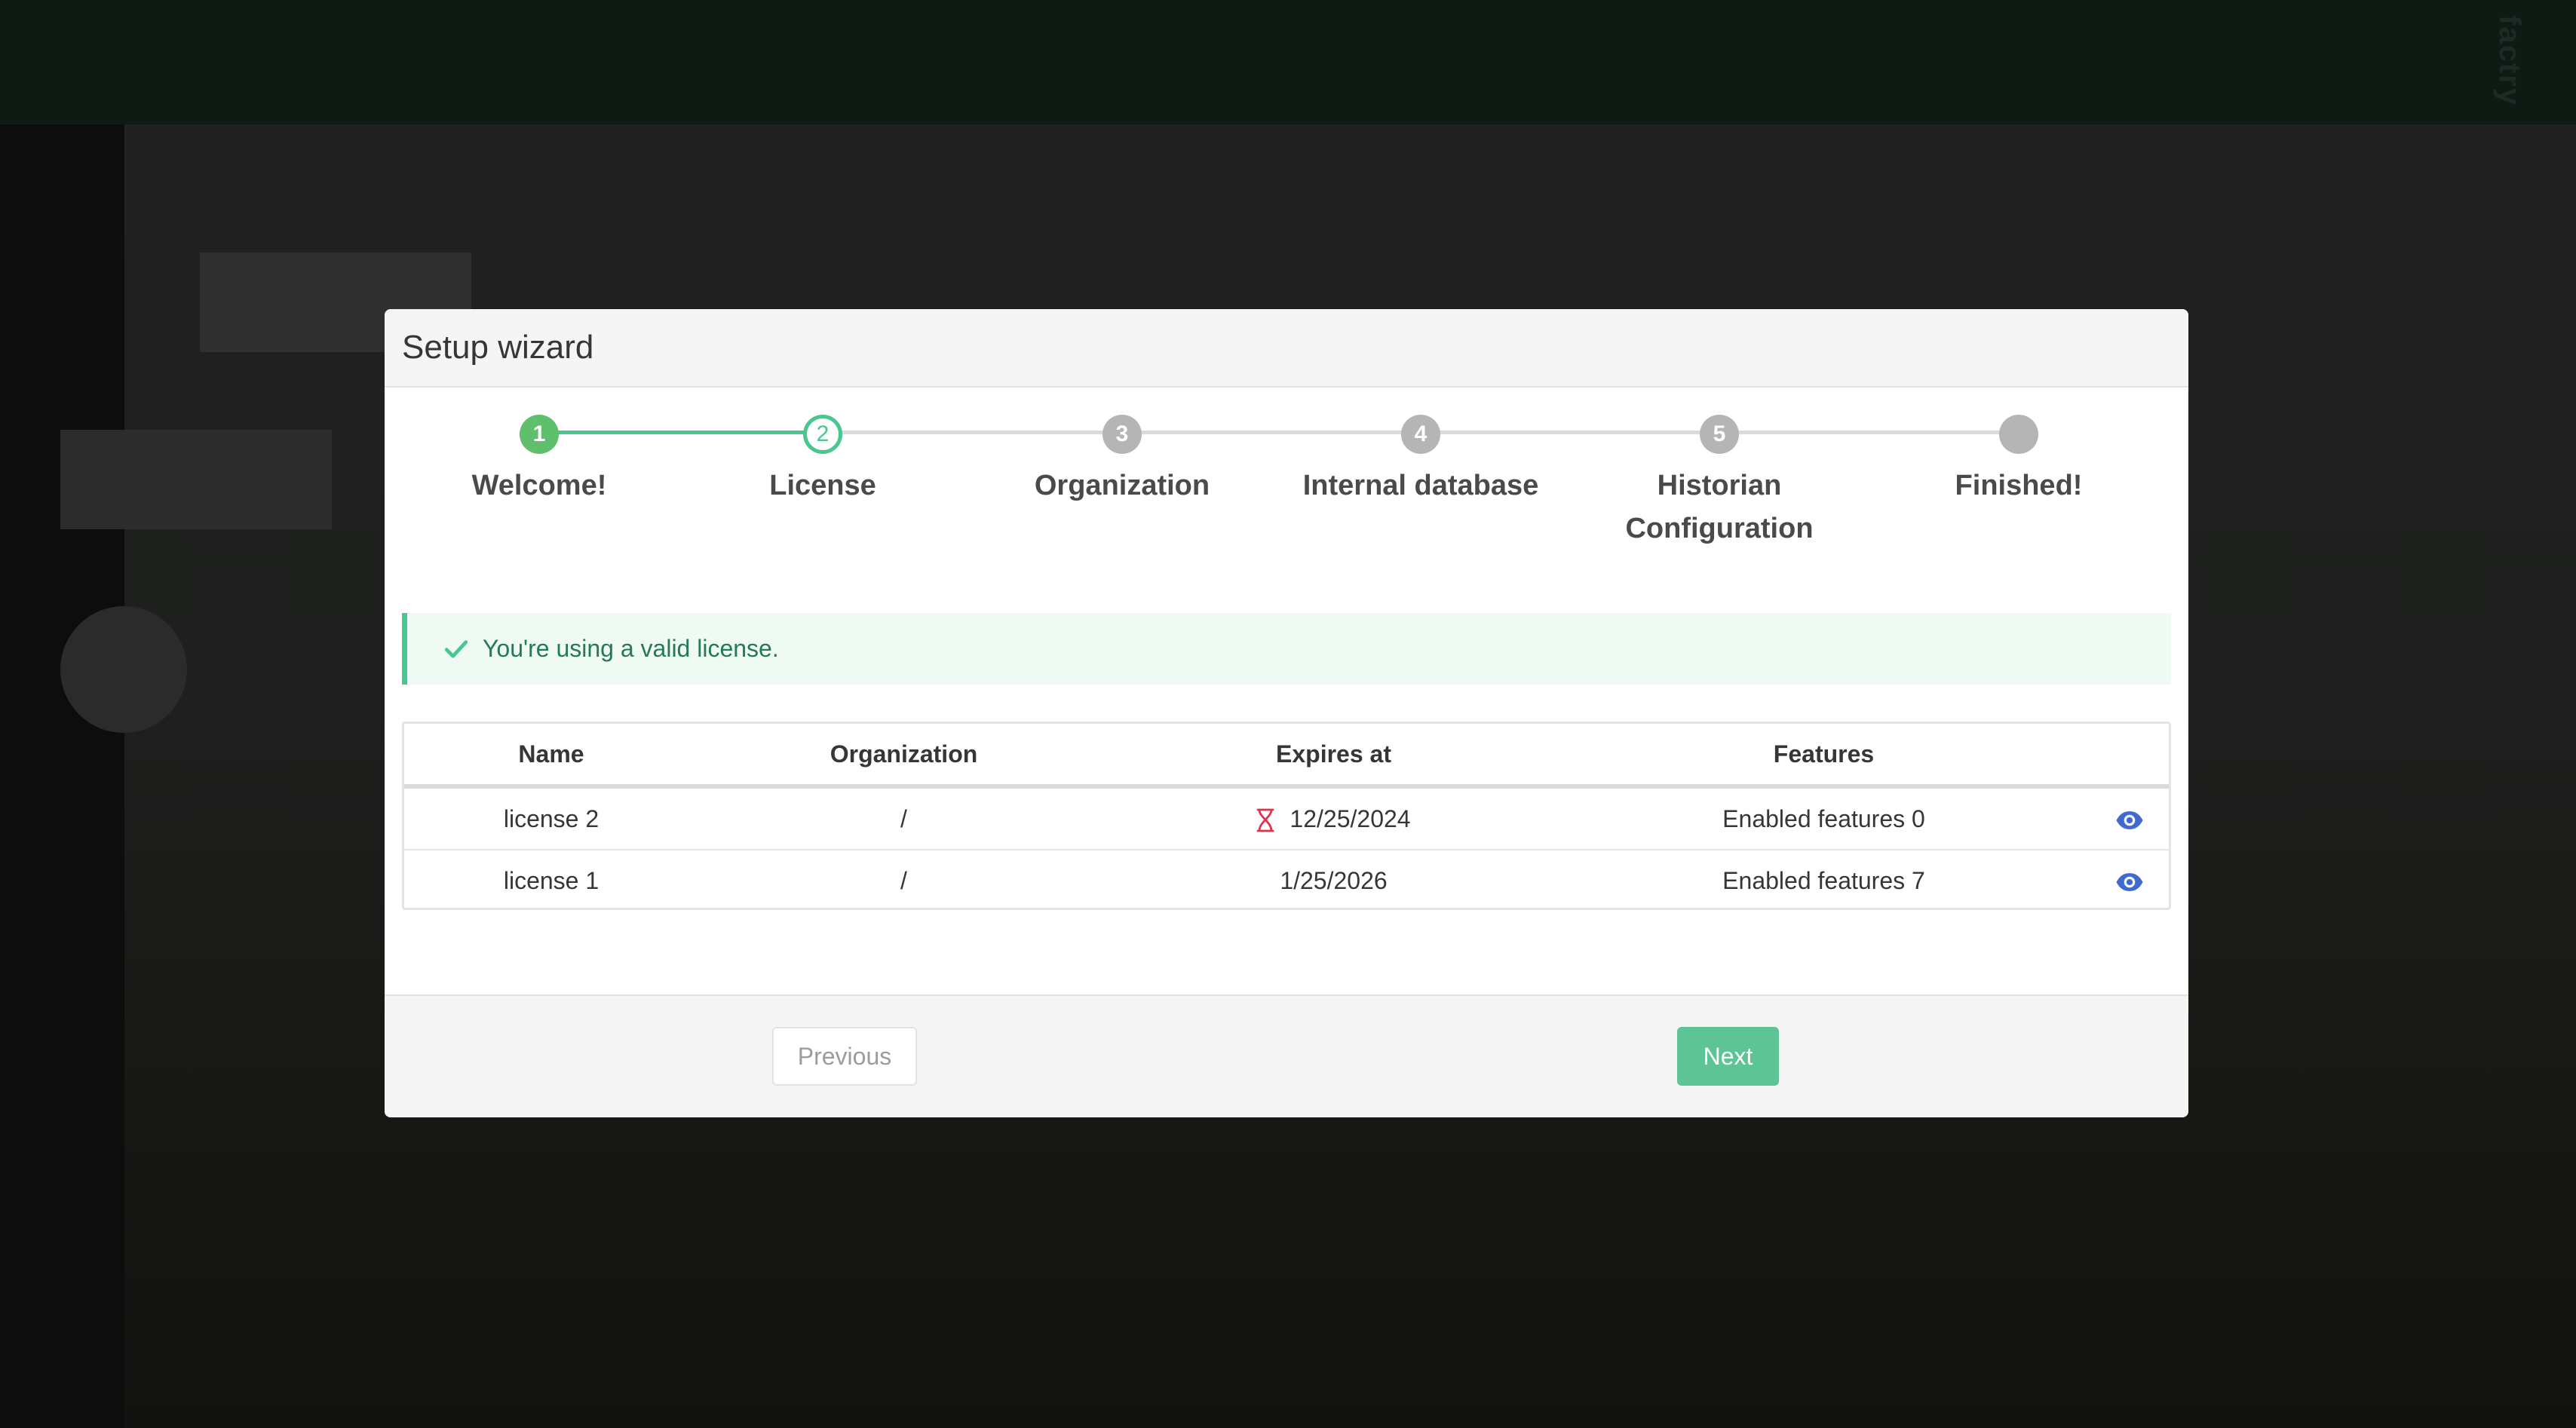 Image resolution: width=2576 pixels, height=1428 pixels. Describe the element at coordinates (1286, 649) in the screenshot. I see `license-valid-notification: You're using a valid license.` at that location.